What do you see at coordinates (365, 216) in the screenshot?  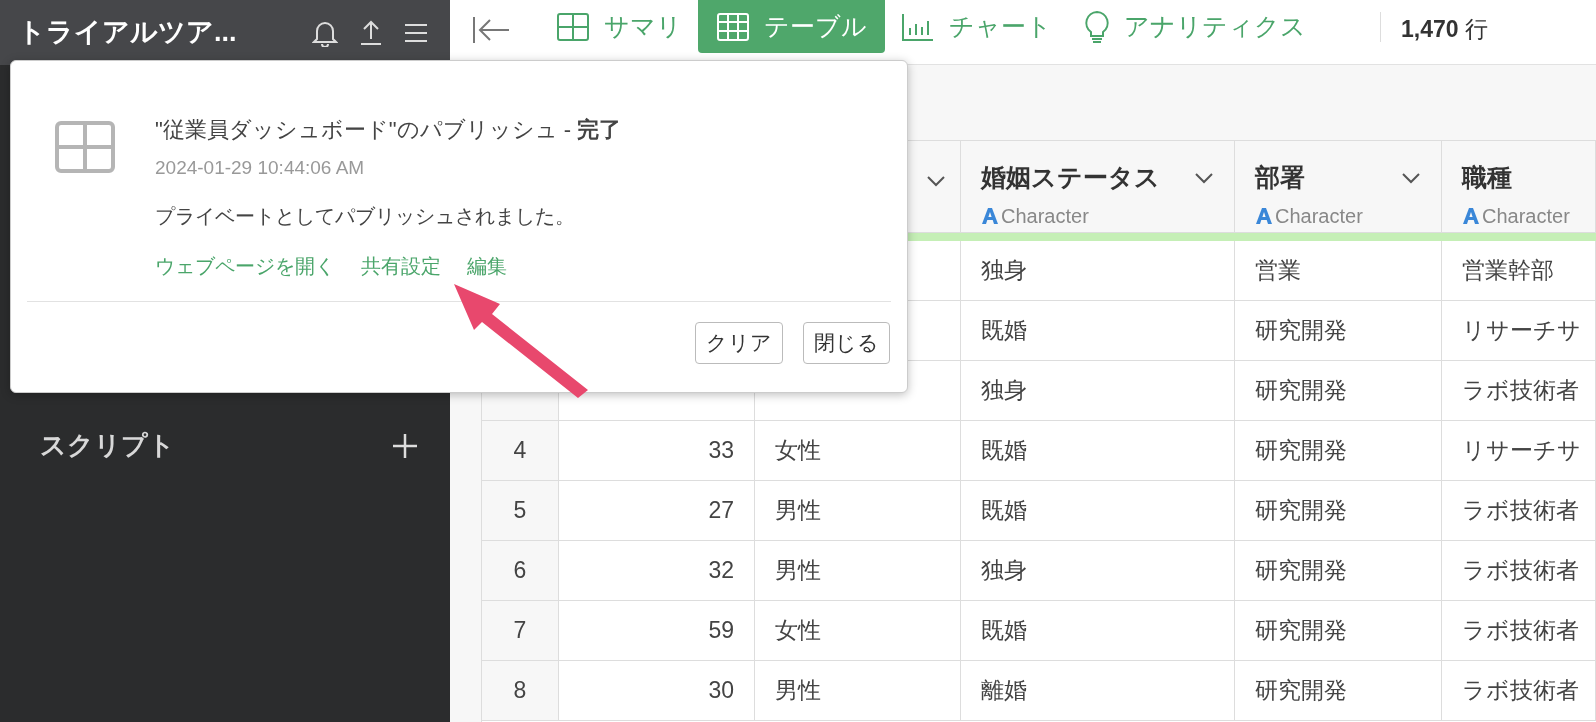 I see `notification-message: プライベートとしてパブリッシュされました。` at bounding box center [365, 216].